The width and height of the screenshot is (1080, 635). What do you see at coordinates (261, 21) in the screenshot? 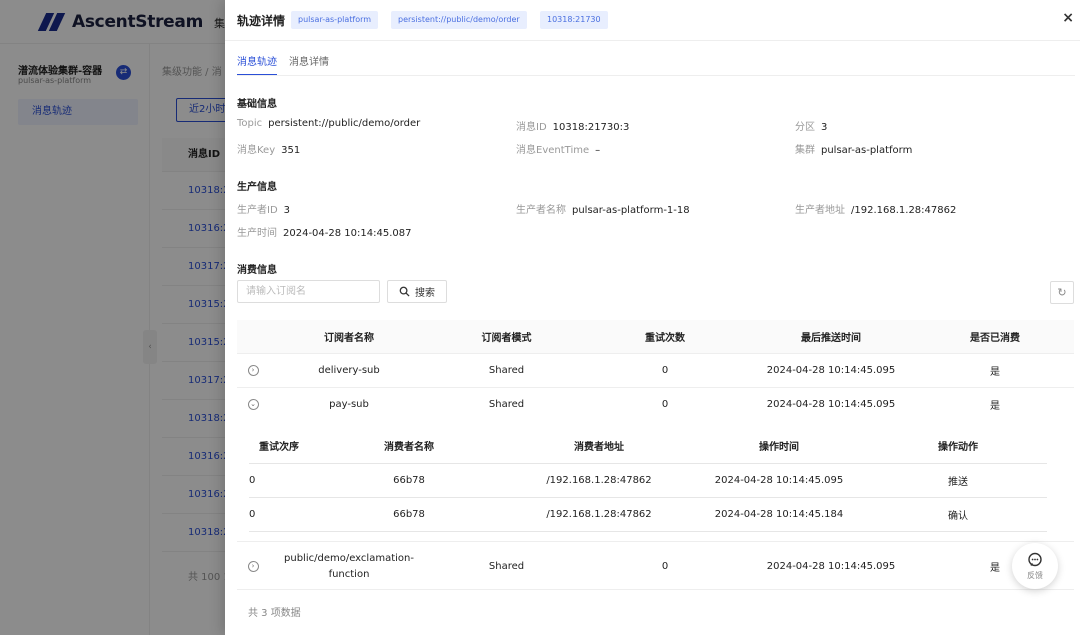
I see `drawer-title: 轨迹详情` at bounding box center [261, 21].